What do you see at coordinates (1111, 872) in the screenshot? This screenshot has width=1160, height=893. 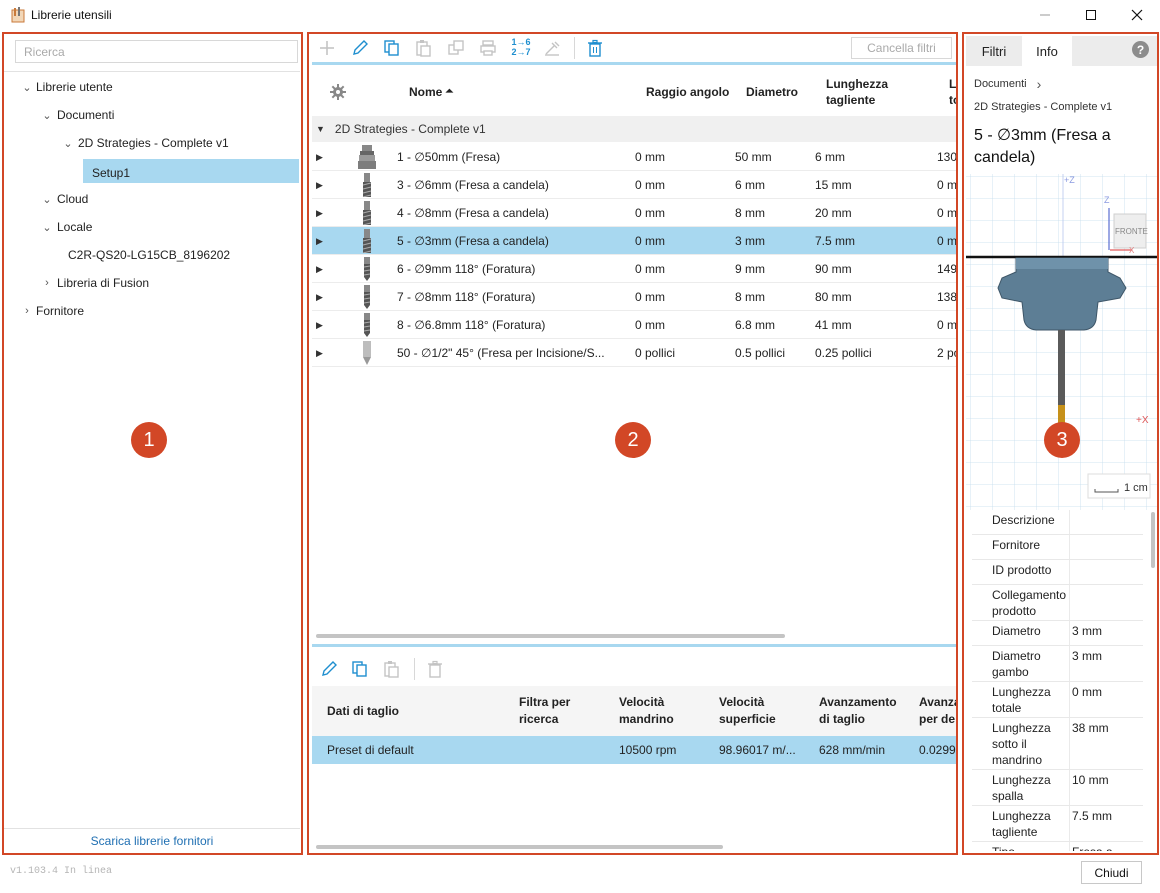 I see `close-dialog-button: Chiudi` at bounding box center [1111, 872].